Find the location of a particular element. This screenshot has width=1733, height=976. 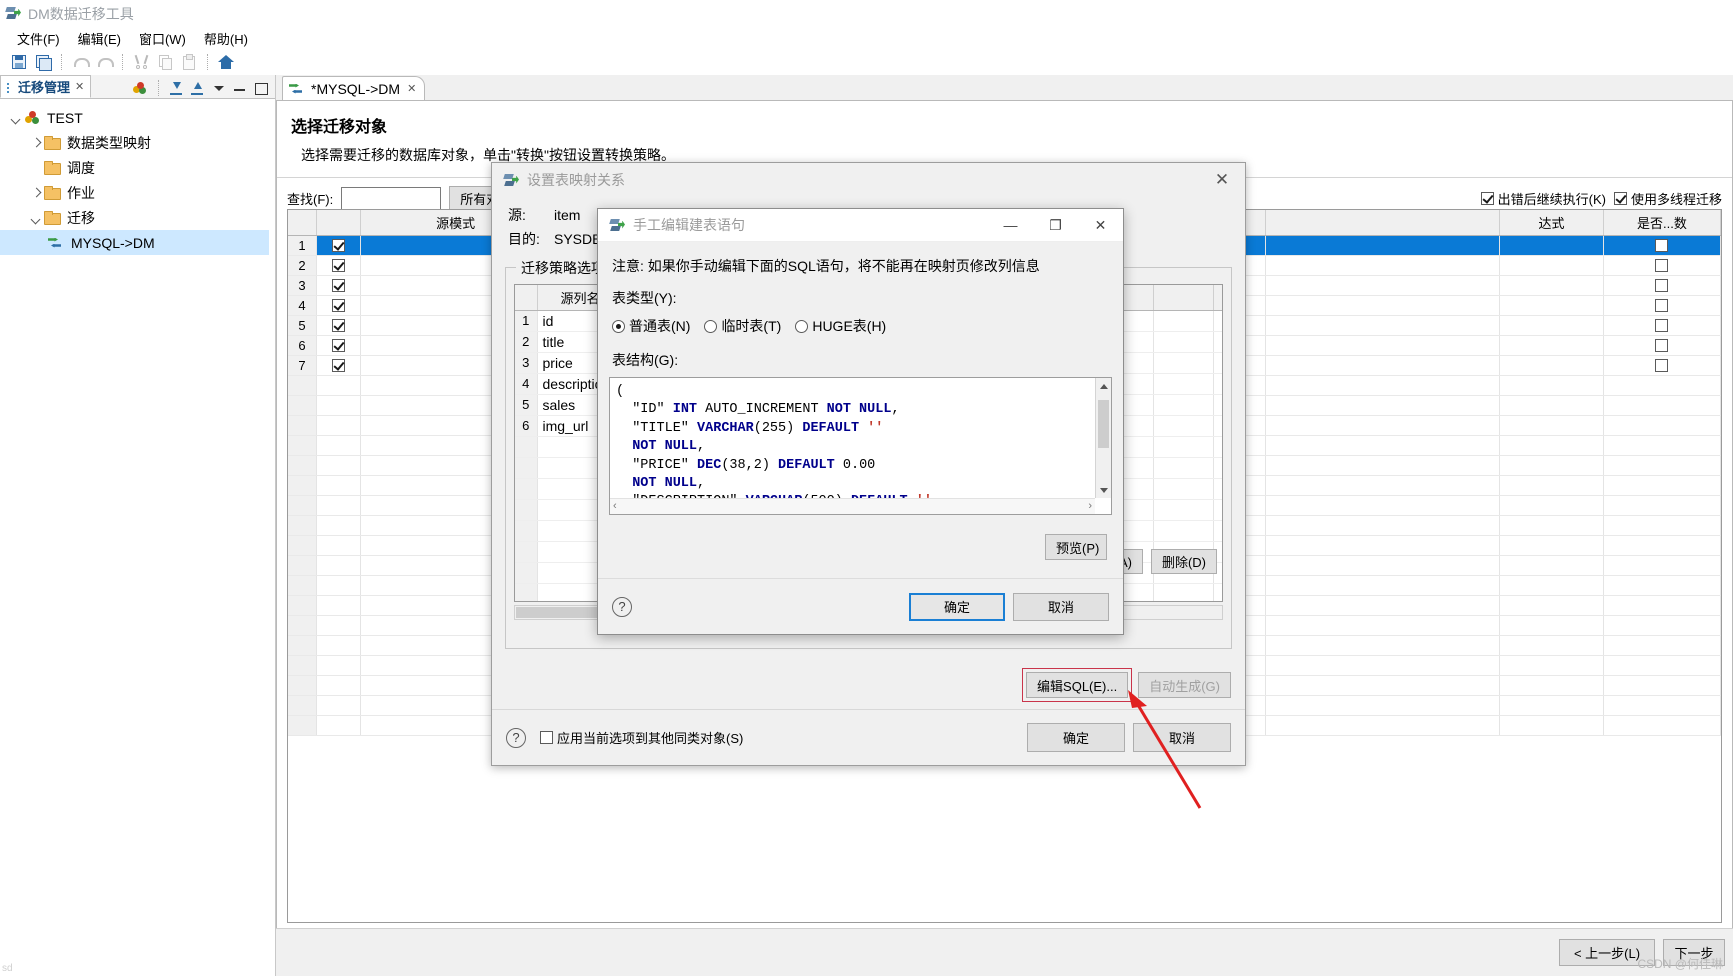

scroll-up-icon is located at coordinates (1103, 386).